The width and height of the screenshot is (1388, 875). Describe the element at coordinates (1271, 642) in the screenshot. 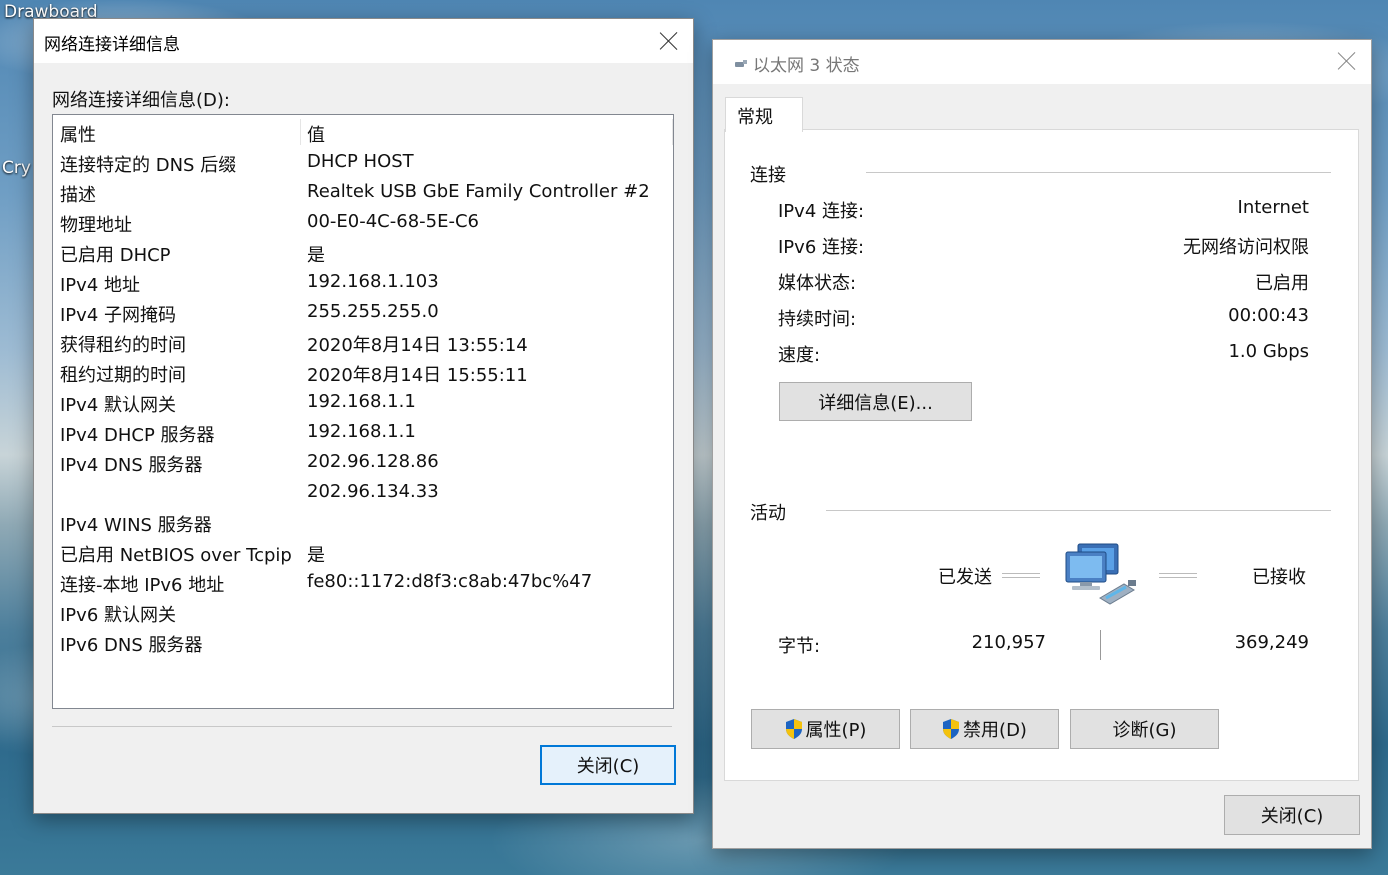

I see `bytes-received-value: 369,249` at that location.